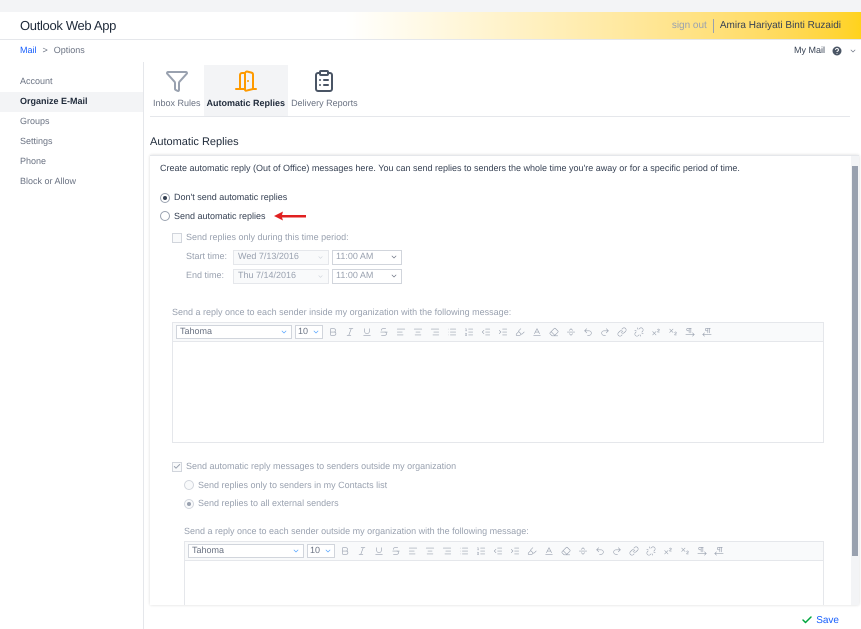 The height and width of the screenshot is (629, 861). What do you see at coordinates (71, 122) in the screenshot?
I see `sidebar-item: Groups` at bounding box center [71, 122].